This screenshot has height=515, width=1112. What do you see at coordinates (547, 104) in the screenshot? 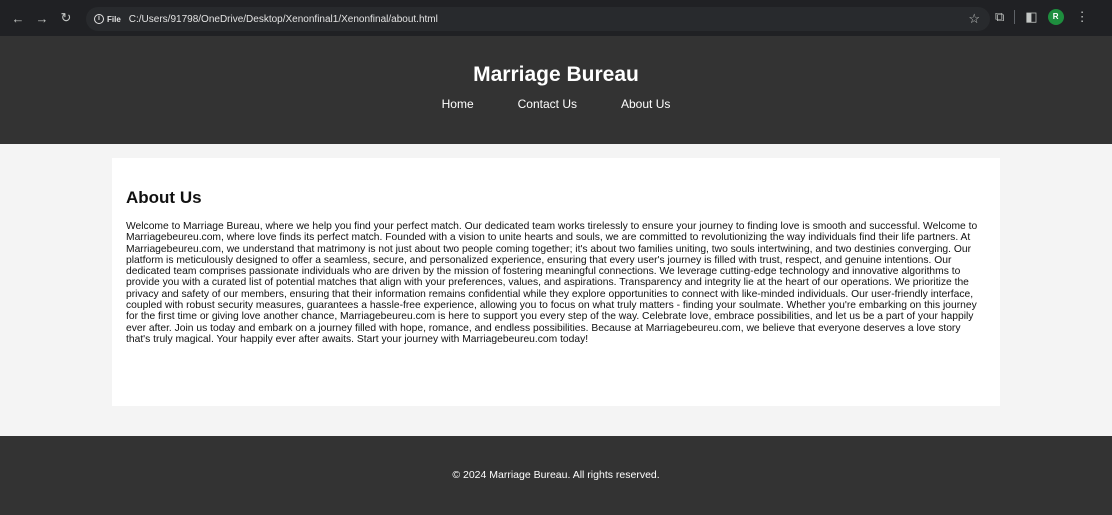
I see `nav-link-contact-us: Contact Us` at bounding box center [547, 104].